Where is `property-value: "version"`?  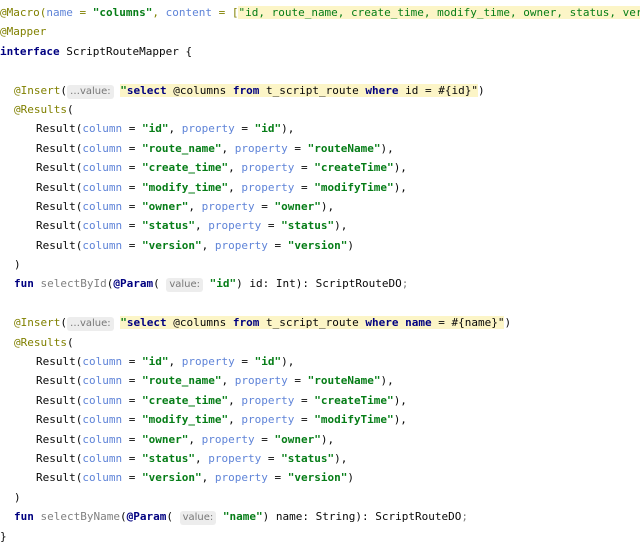 property-value: "version" is located at coordinates (317, 245).